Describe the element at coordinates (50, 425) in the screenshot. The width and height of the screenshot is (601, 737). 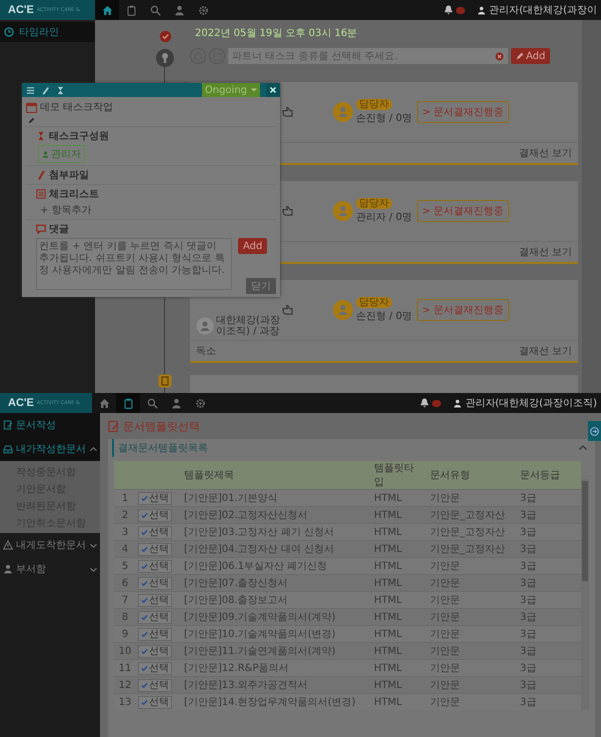
I see `sidebar-item: 문서작성` at that location.